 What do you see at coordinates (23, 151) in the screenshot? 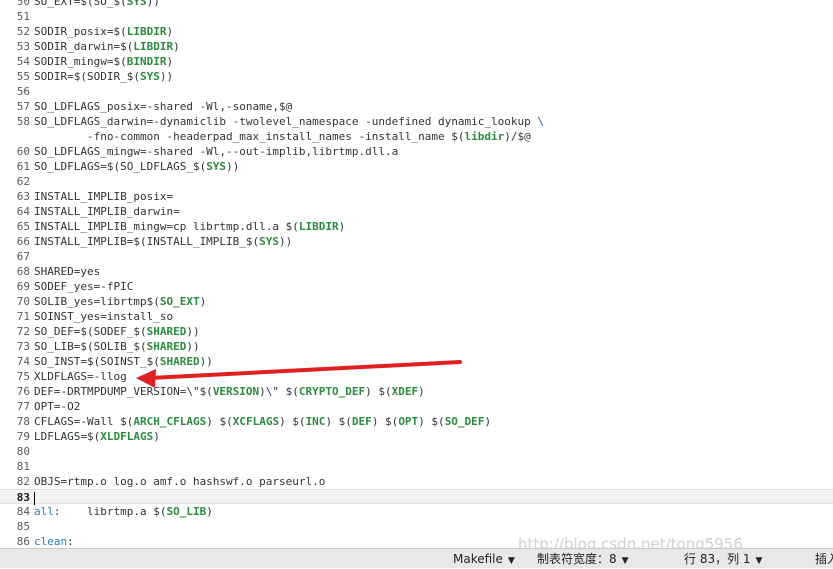
I see `line-number: 60` at bounding box center [23, 151].